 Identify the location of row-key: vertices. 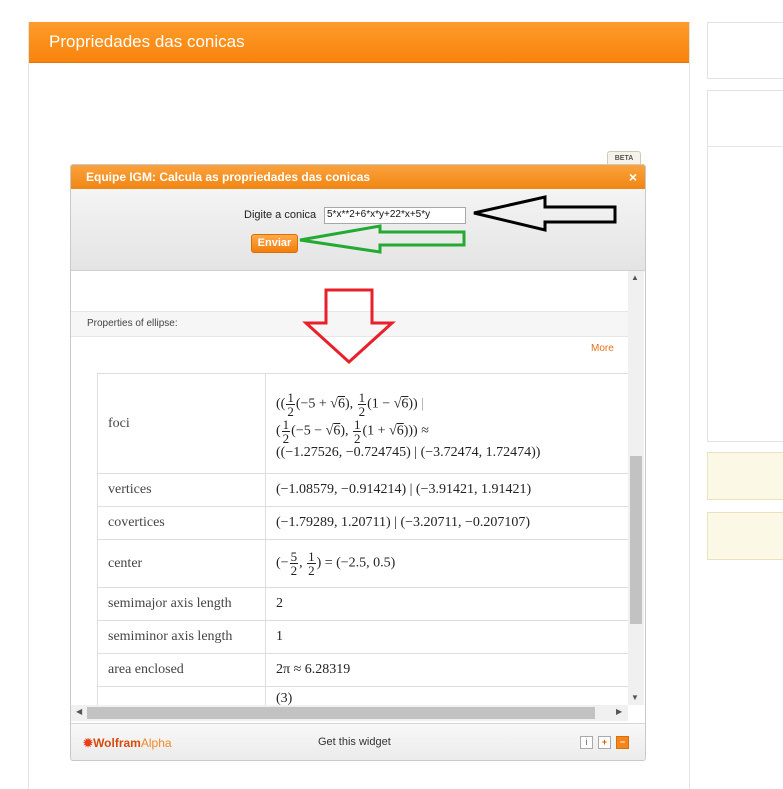
(181, 490).